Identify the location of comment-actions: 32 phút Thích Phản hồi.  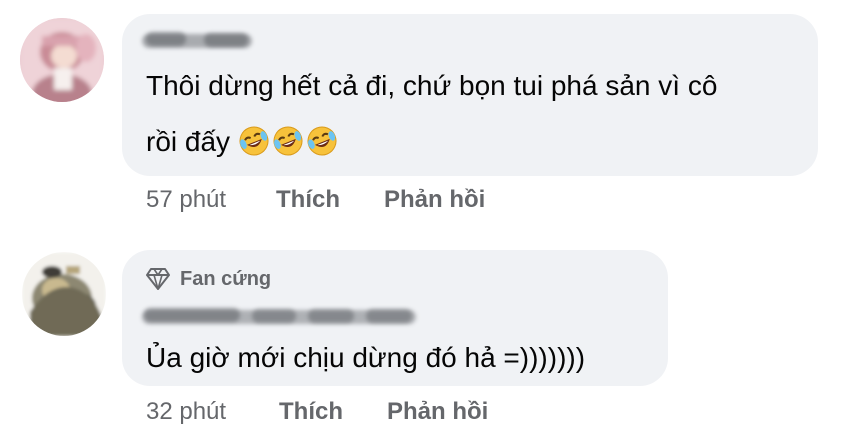
(317, 412).